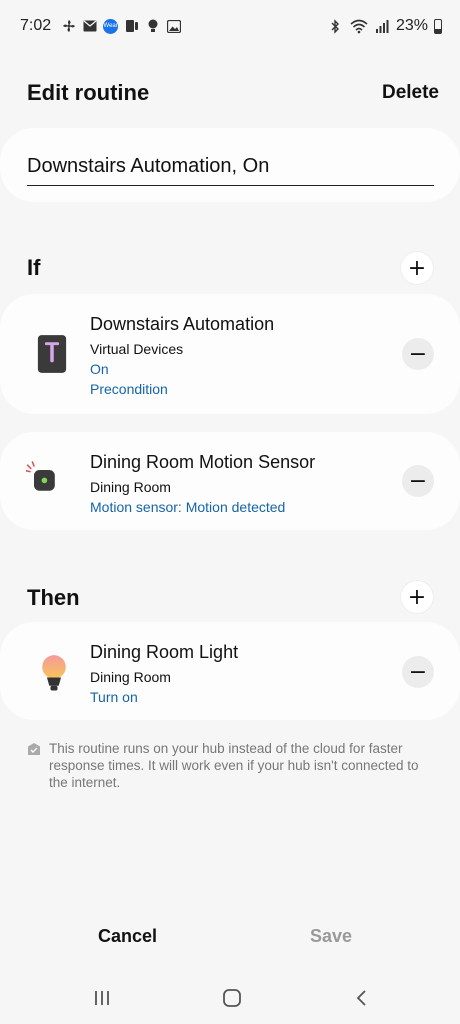 The width and height of the screenshot is (460, 1024). I want to click on save-button: Save, so click(331, 936).